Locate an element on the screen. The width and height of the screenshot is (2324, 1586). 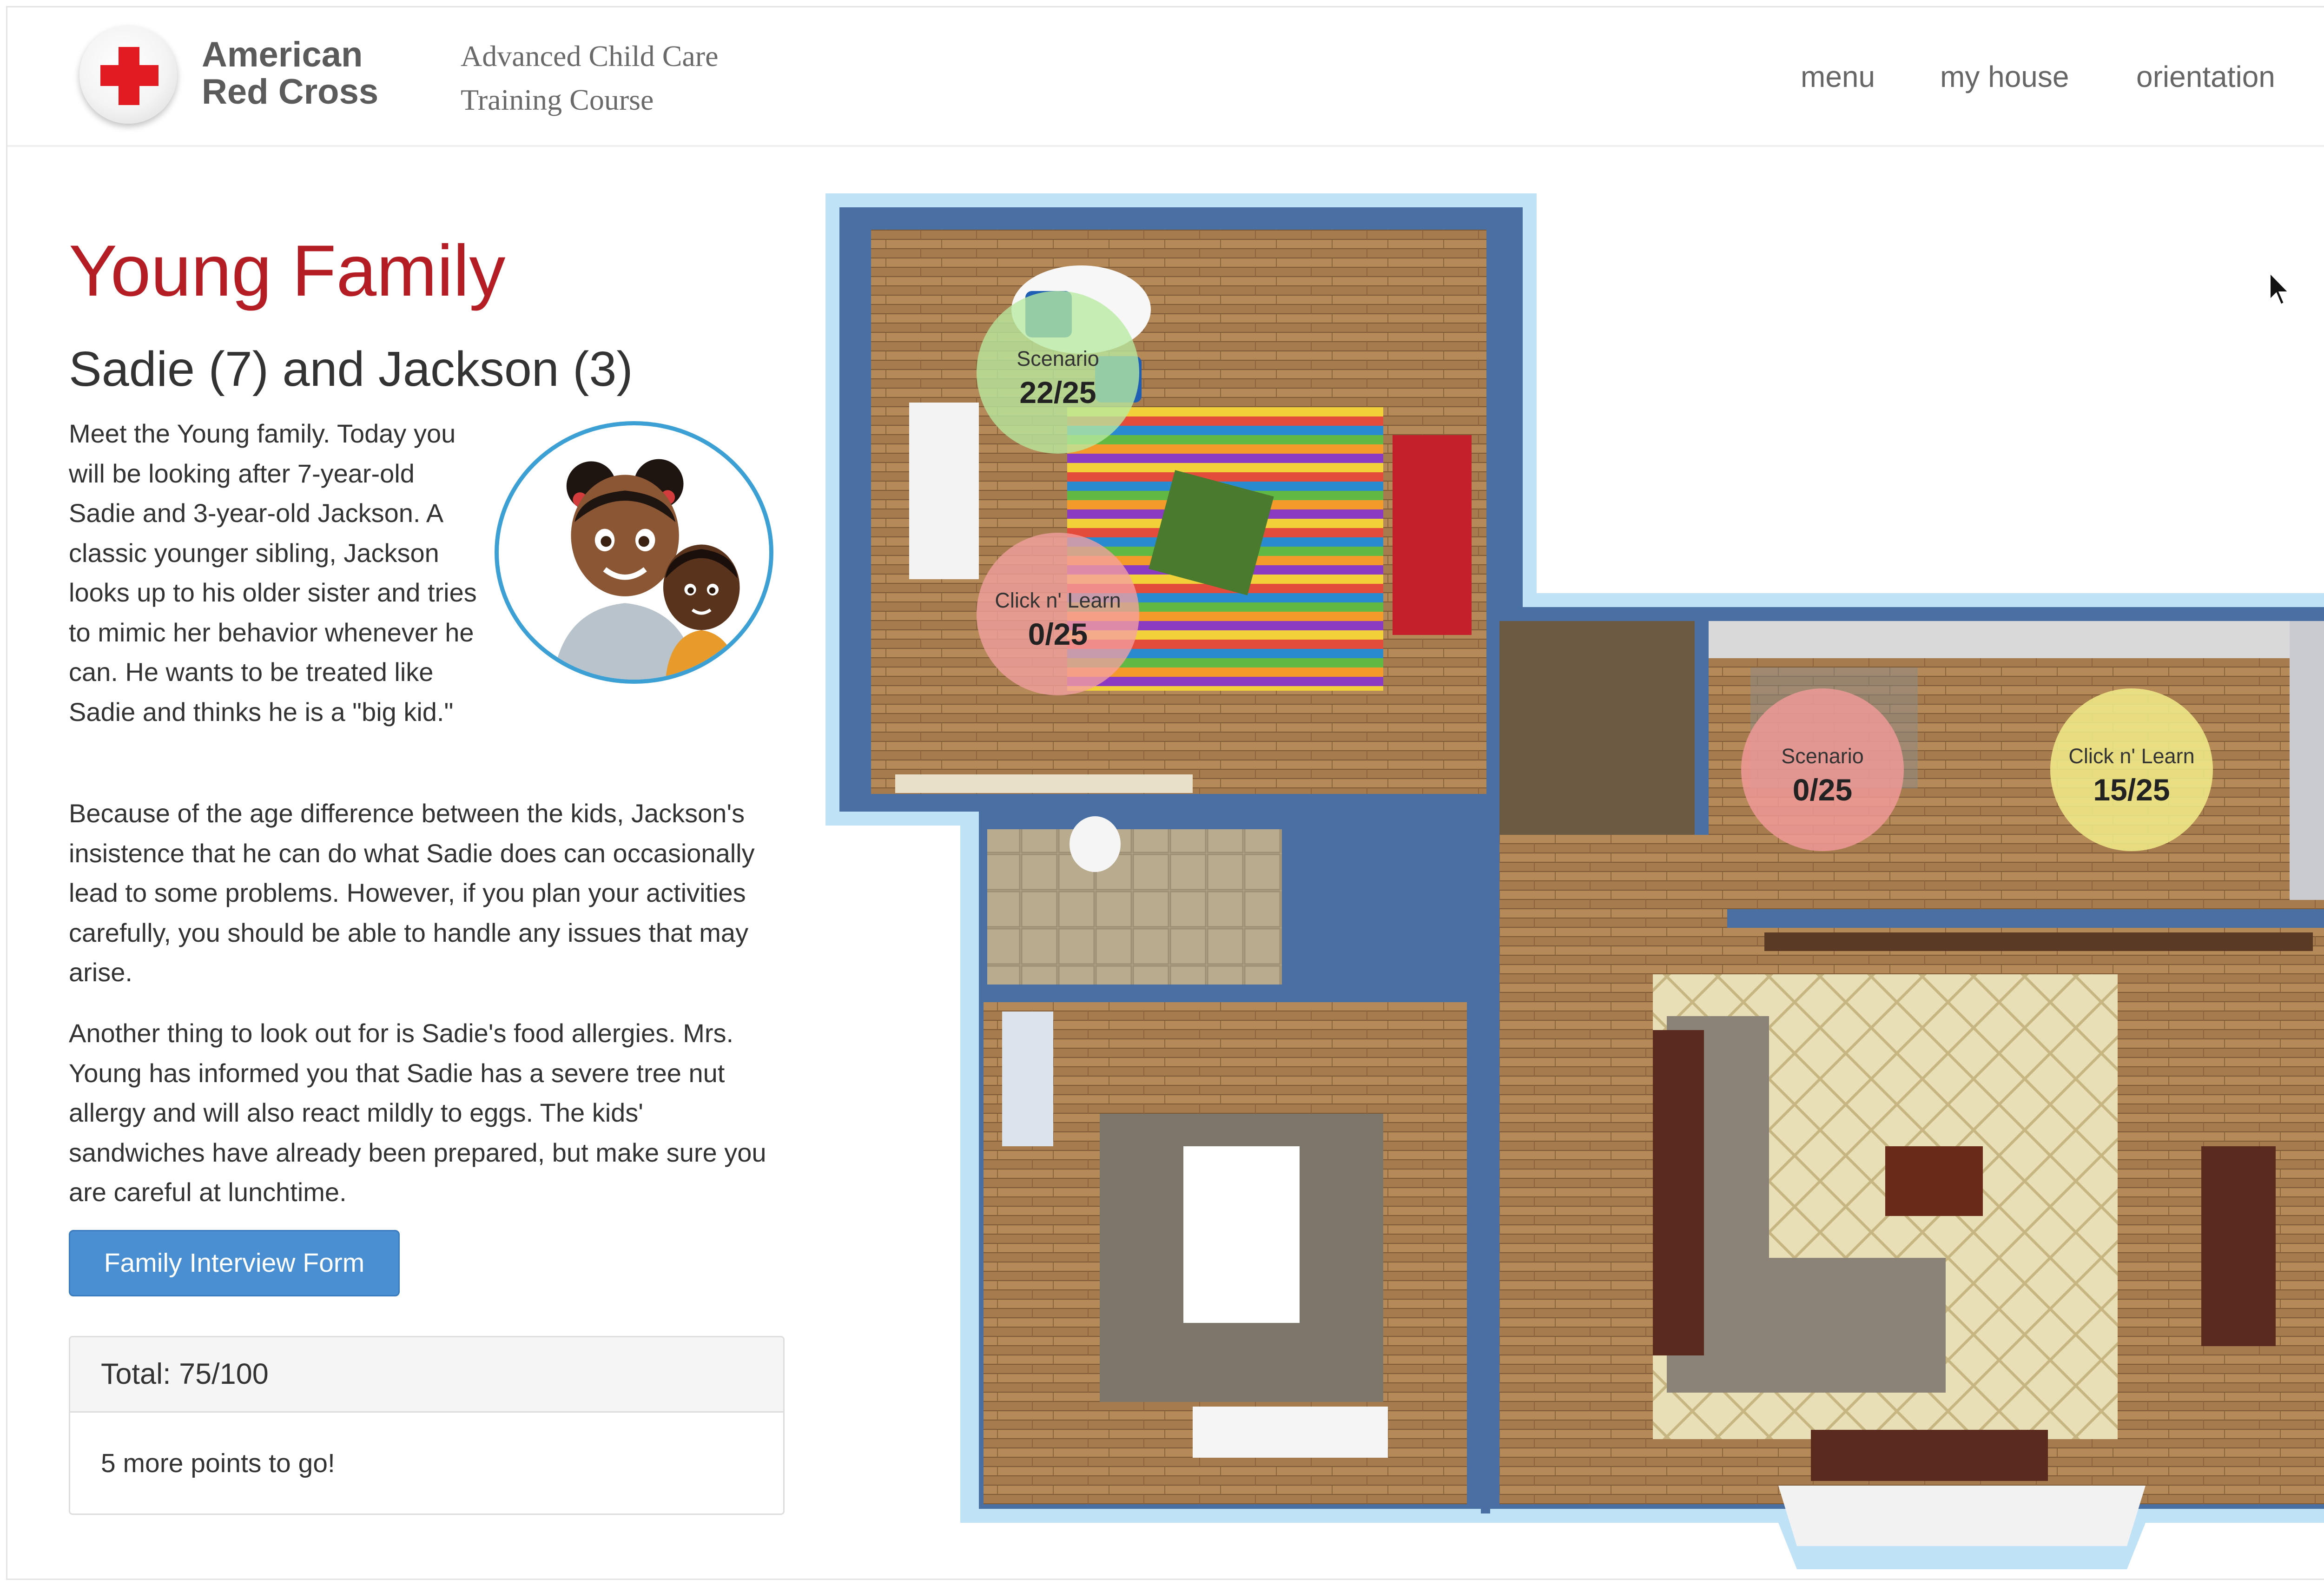
brand-name: American Red Cross is located at coordinates (290, 73).